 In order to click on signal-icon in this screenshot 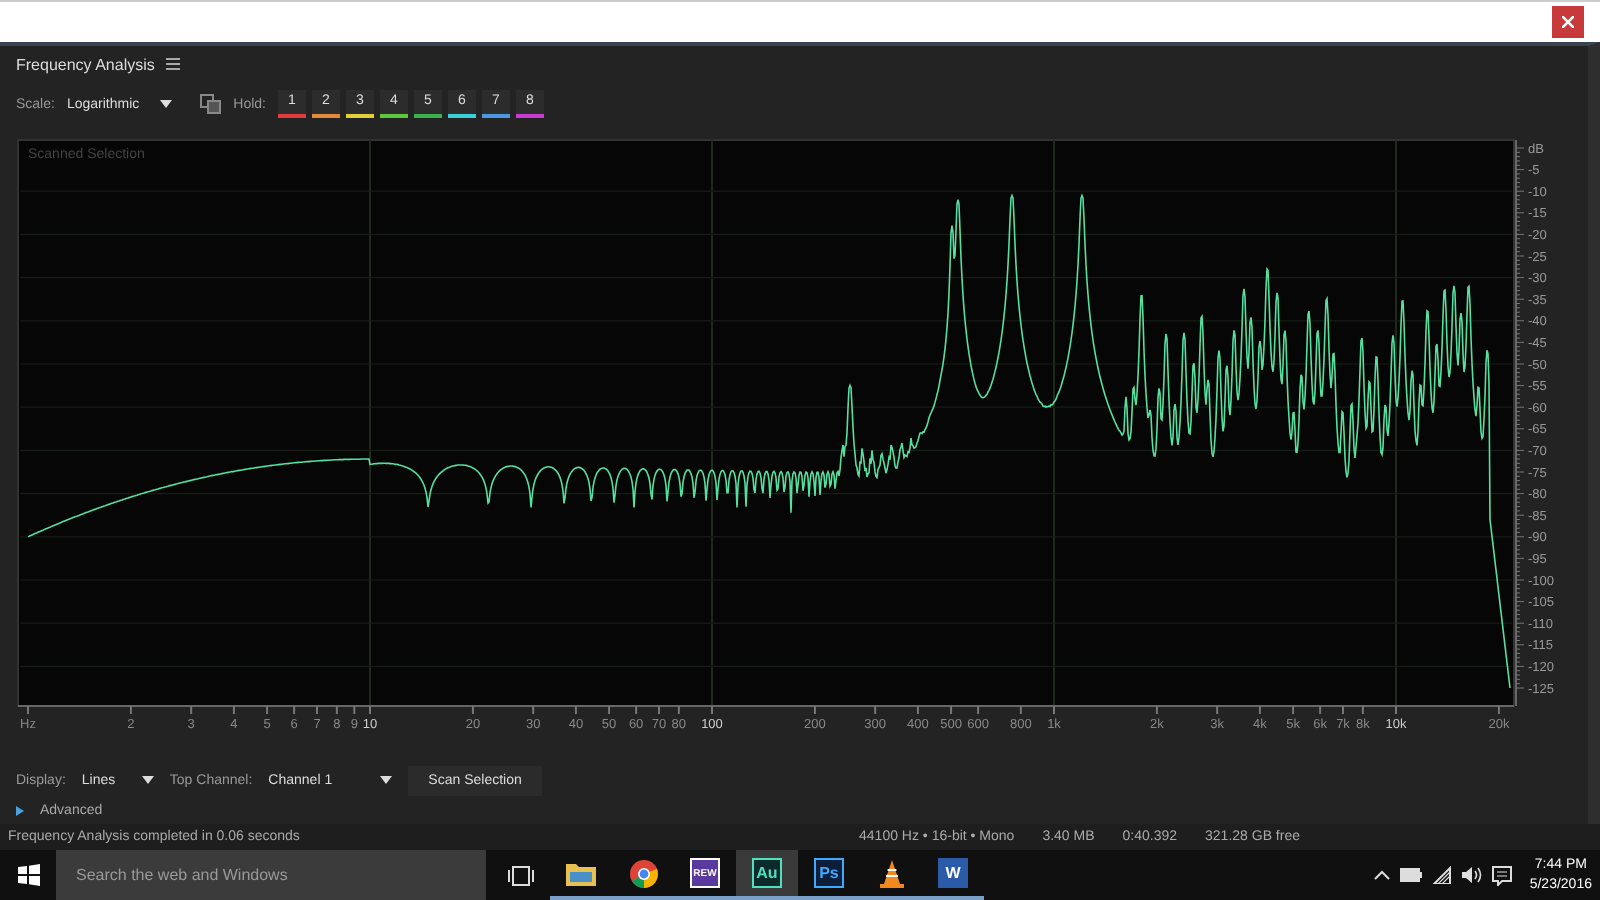, I will do `click(1441, 875)`.